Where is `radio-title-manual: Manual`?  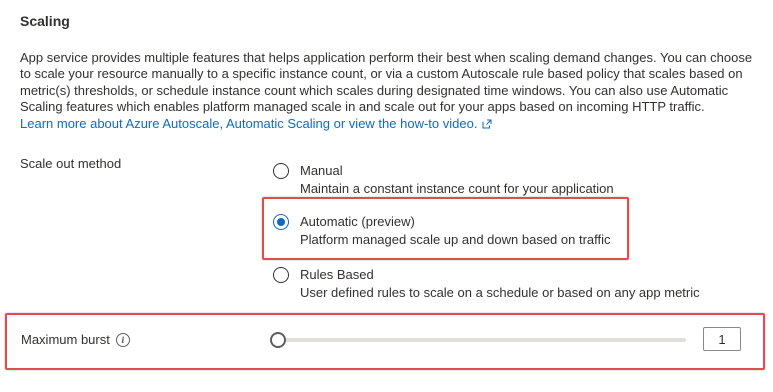 radio-title-manual: Manual is located at coordinates (321, 170).